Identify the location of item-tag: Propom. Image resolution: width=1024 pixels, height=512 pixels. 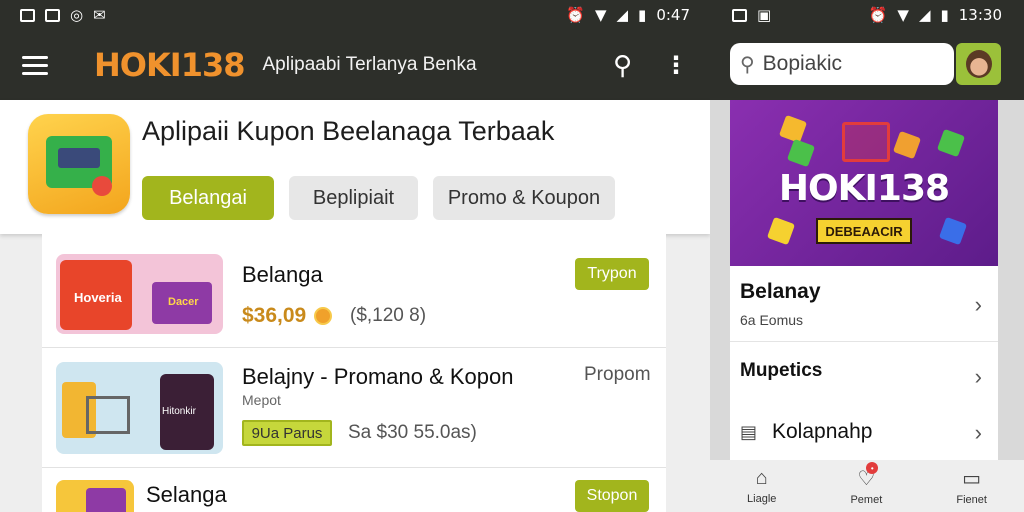
(617, 375).